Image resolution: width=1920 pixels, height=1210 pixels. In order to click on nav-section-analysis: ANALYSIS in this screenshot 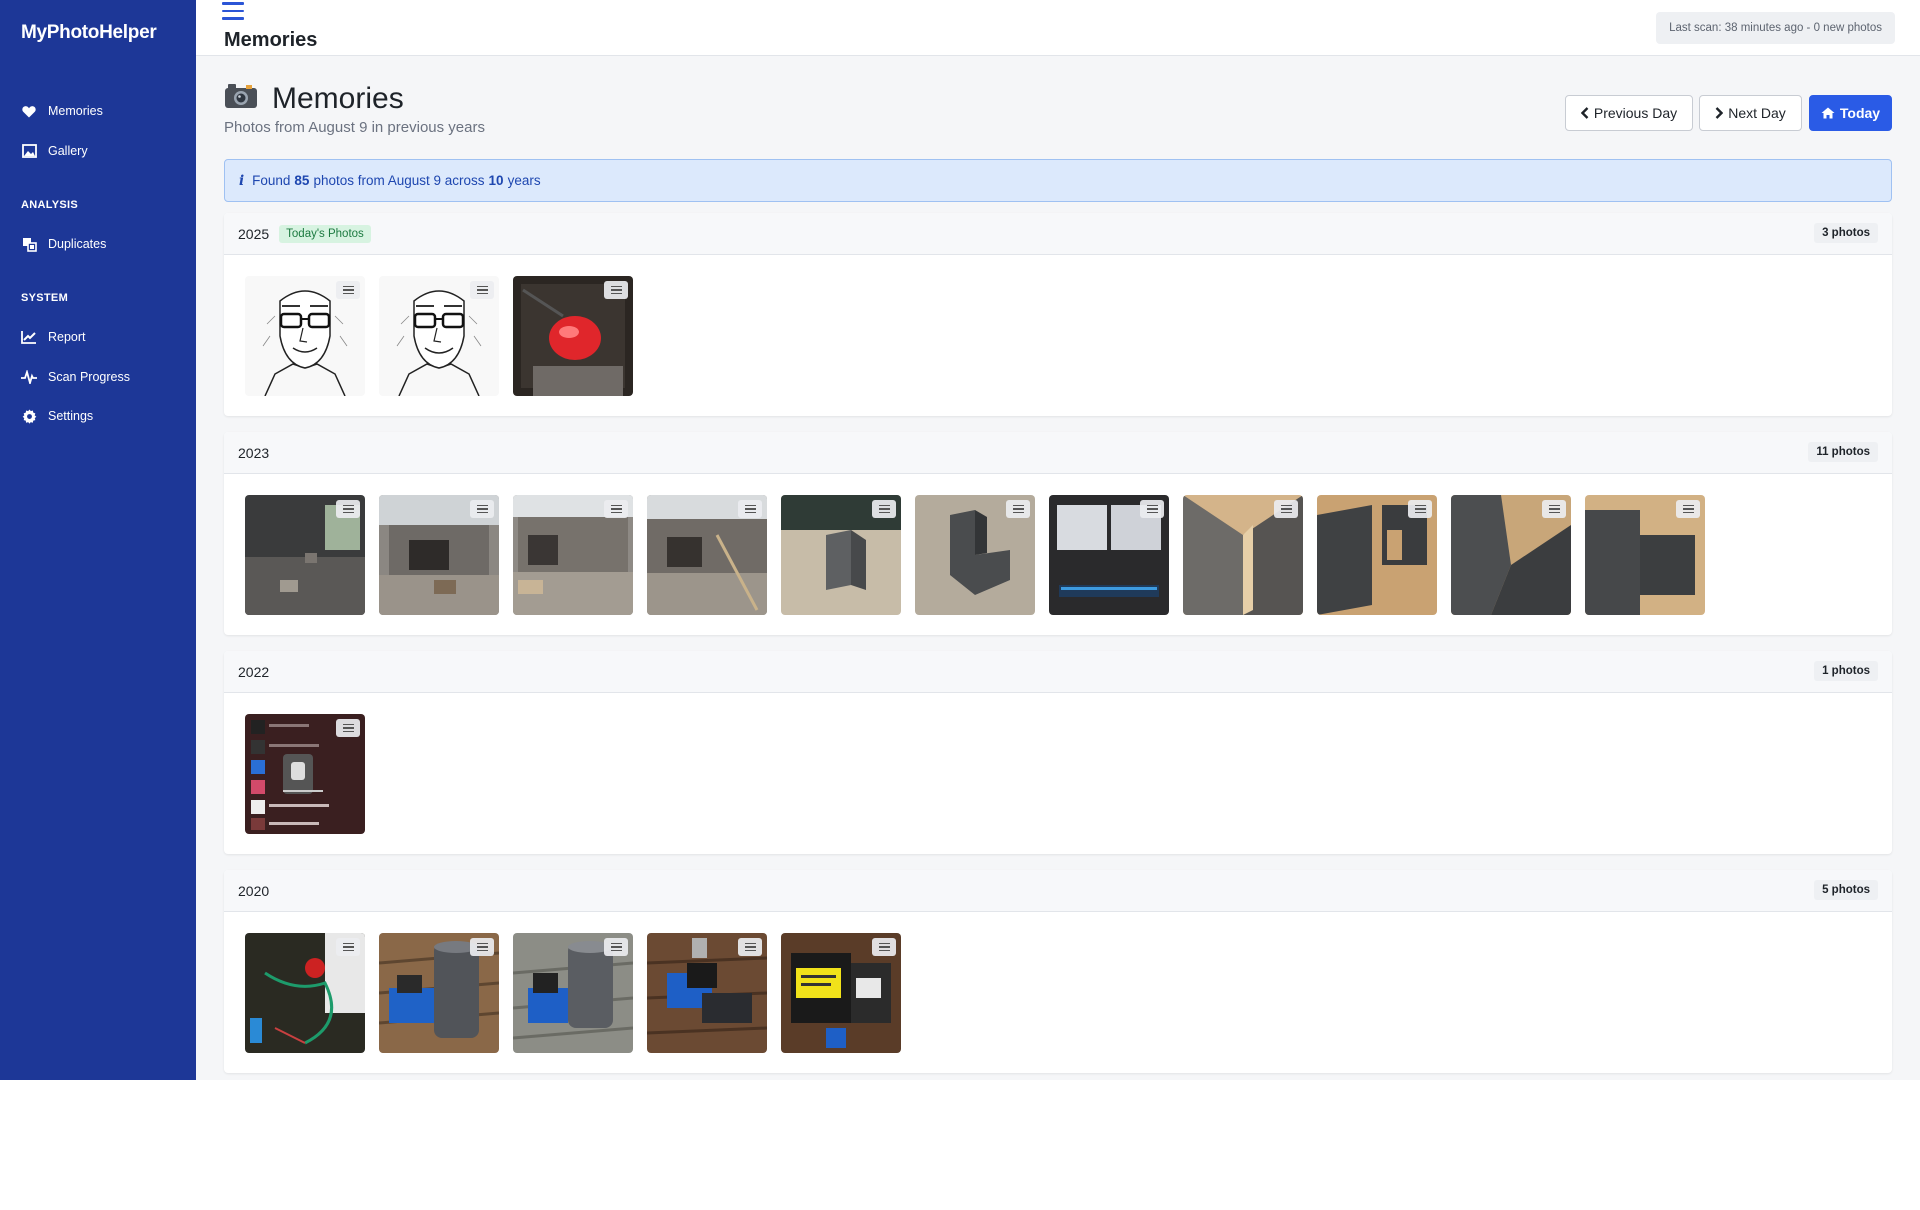, I will do `click(50, 205)`.